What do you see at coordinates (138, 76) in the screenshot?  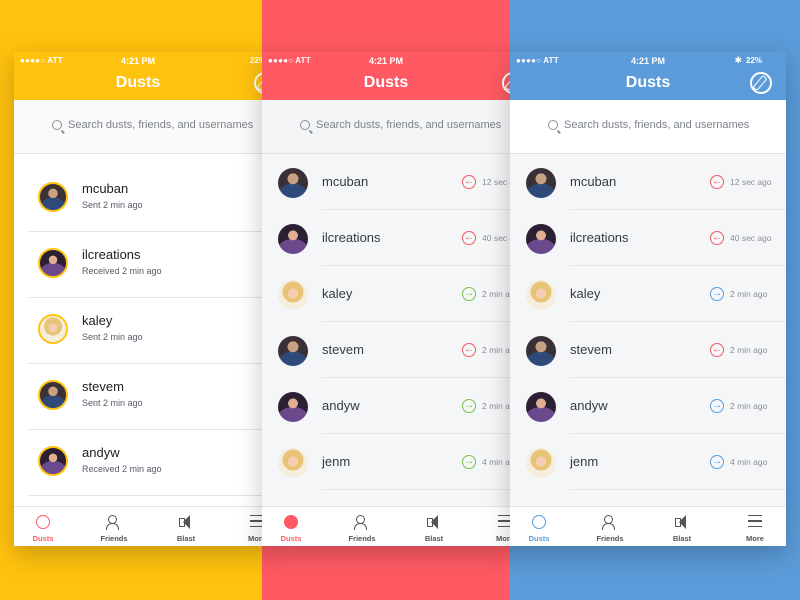 I see `app-header: ●●●●○ ATT 4:21 PM 22% Dusts` at bounding box center [138, 76].